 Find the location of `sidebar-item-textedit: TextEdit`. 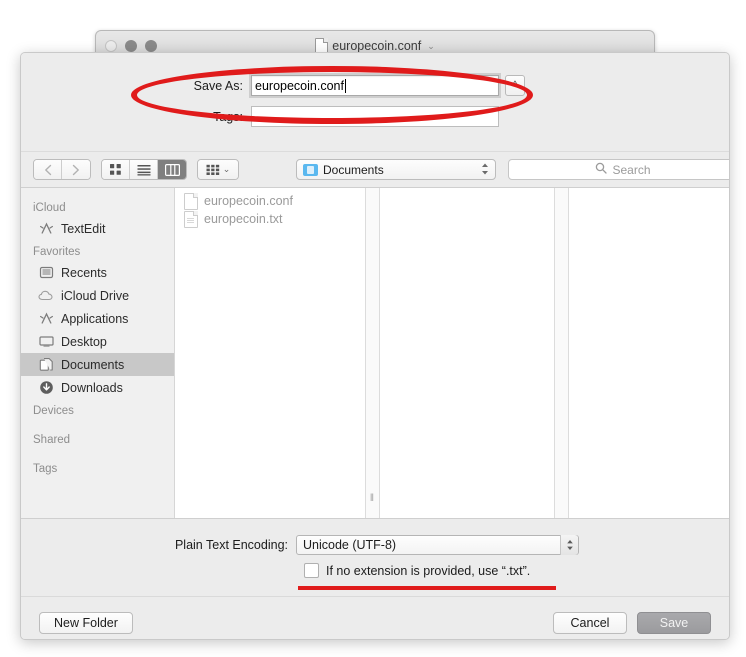

sidebar-item-textedit: TextEdit is located at coordinates (97, 228).